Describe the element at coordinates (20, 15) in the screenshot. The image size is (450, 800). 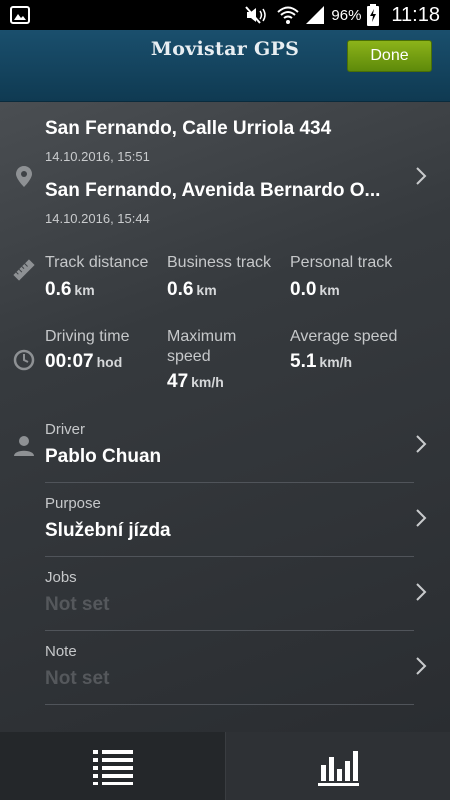
I see `image-icon` at that location.